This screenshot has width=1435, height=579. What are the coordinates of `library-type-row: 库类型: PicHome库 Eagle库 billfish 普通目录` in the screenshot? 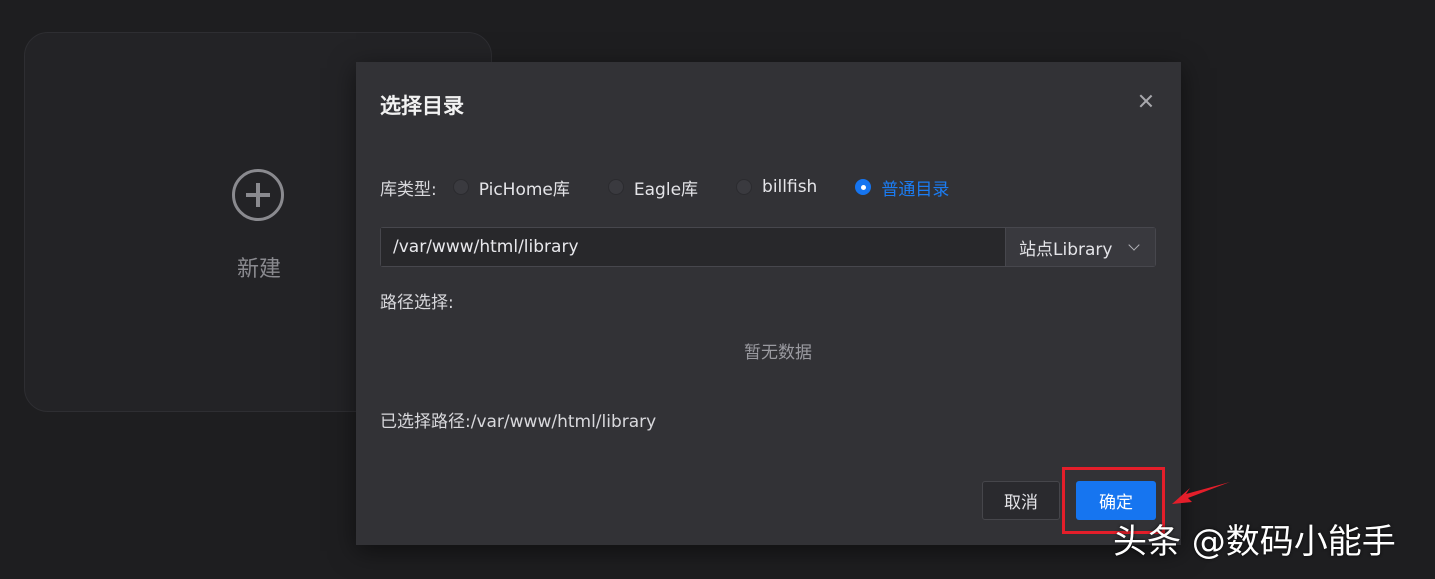 It's located at (683, 187).